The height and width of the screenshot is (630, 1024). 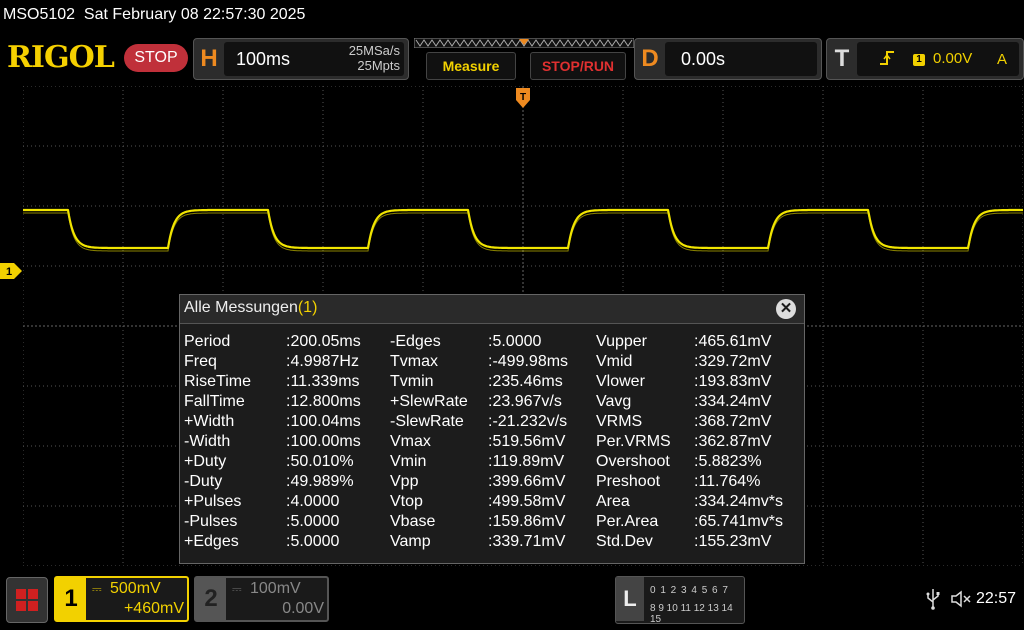 What do you see at coordinates (209, 58) in the screenshot?
I see `horizontal-letter: H` at bounding box center [209, 58].